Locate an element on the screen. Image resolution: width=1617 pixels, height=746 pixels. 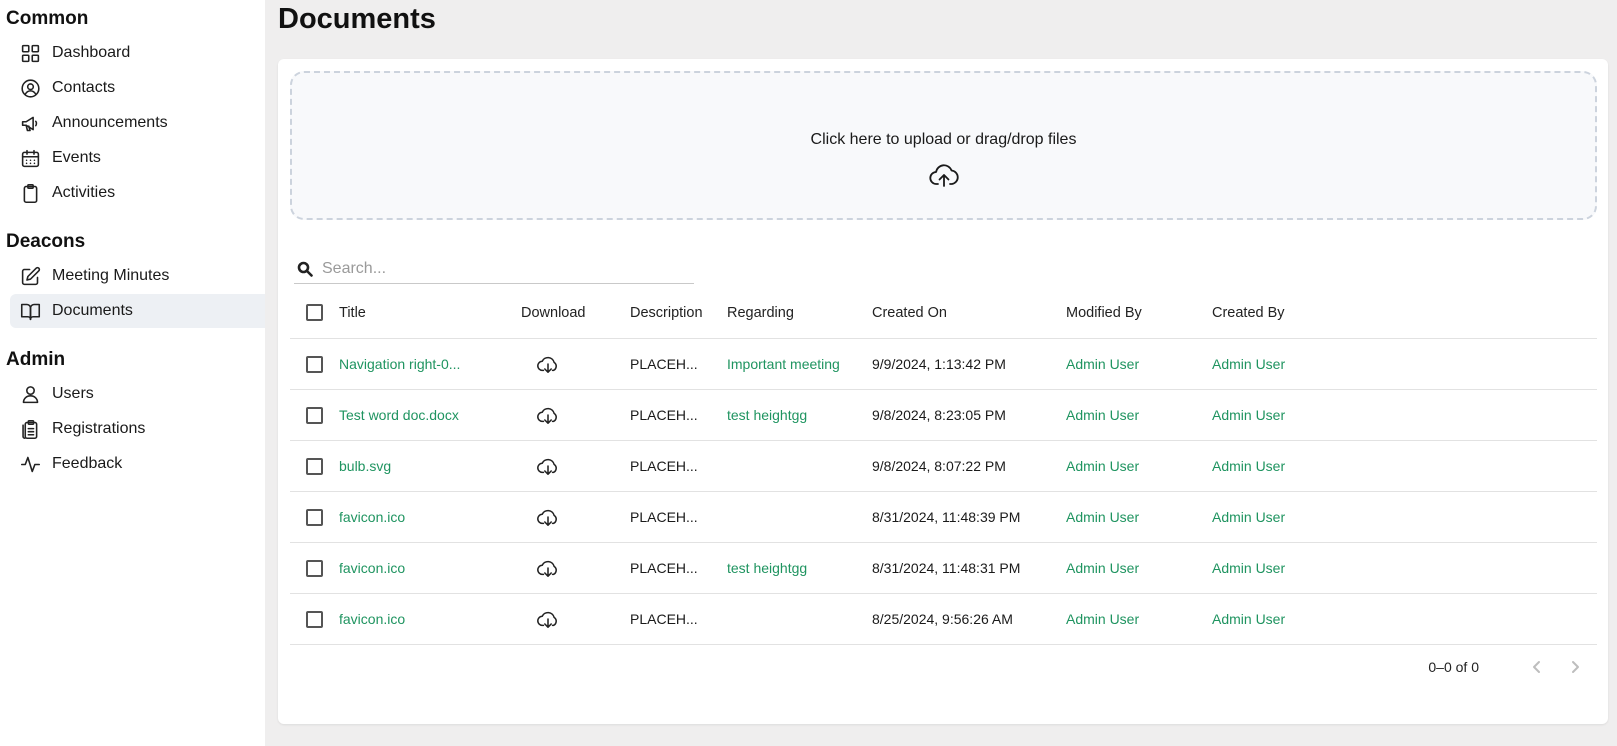
created-on-cell: 9/8/2024, 8:23:05 PM is located at coordinates (939, 415).